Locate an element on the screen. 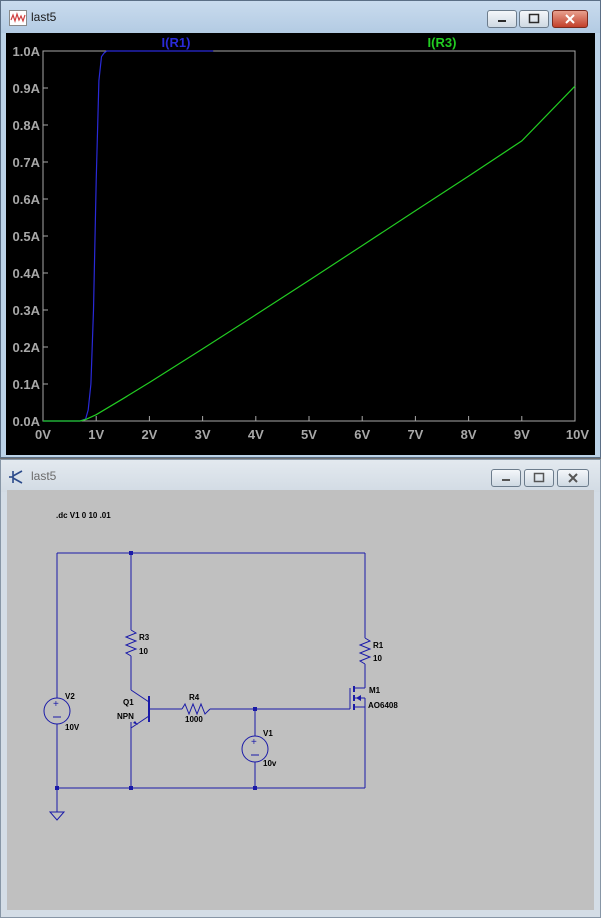  schematic-minimize-button is located at coordinates (506, 478).